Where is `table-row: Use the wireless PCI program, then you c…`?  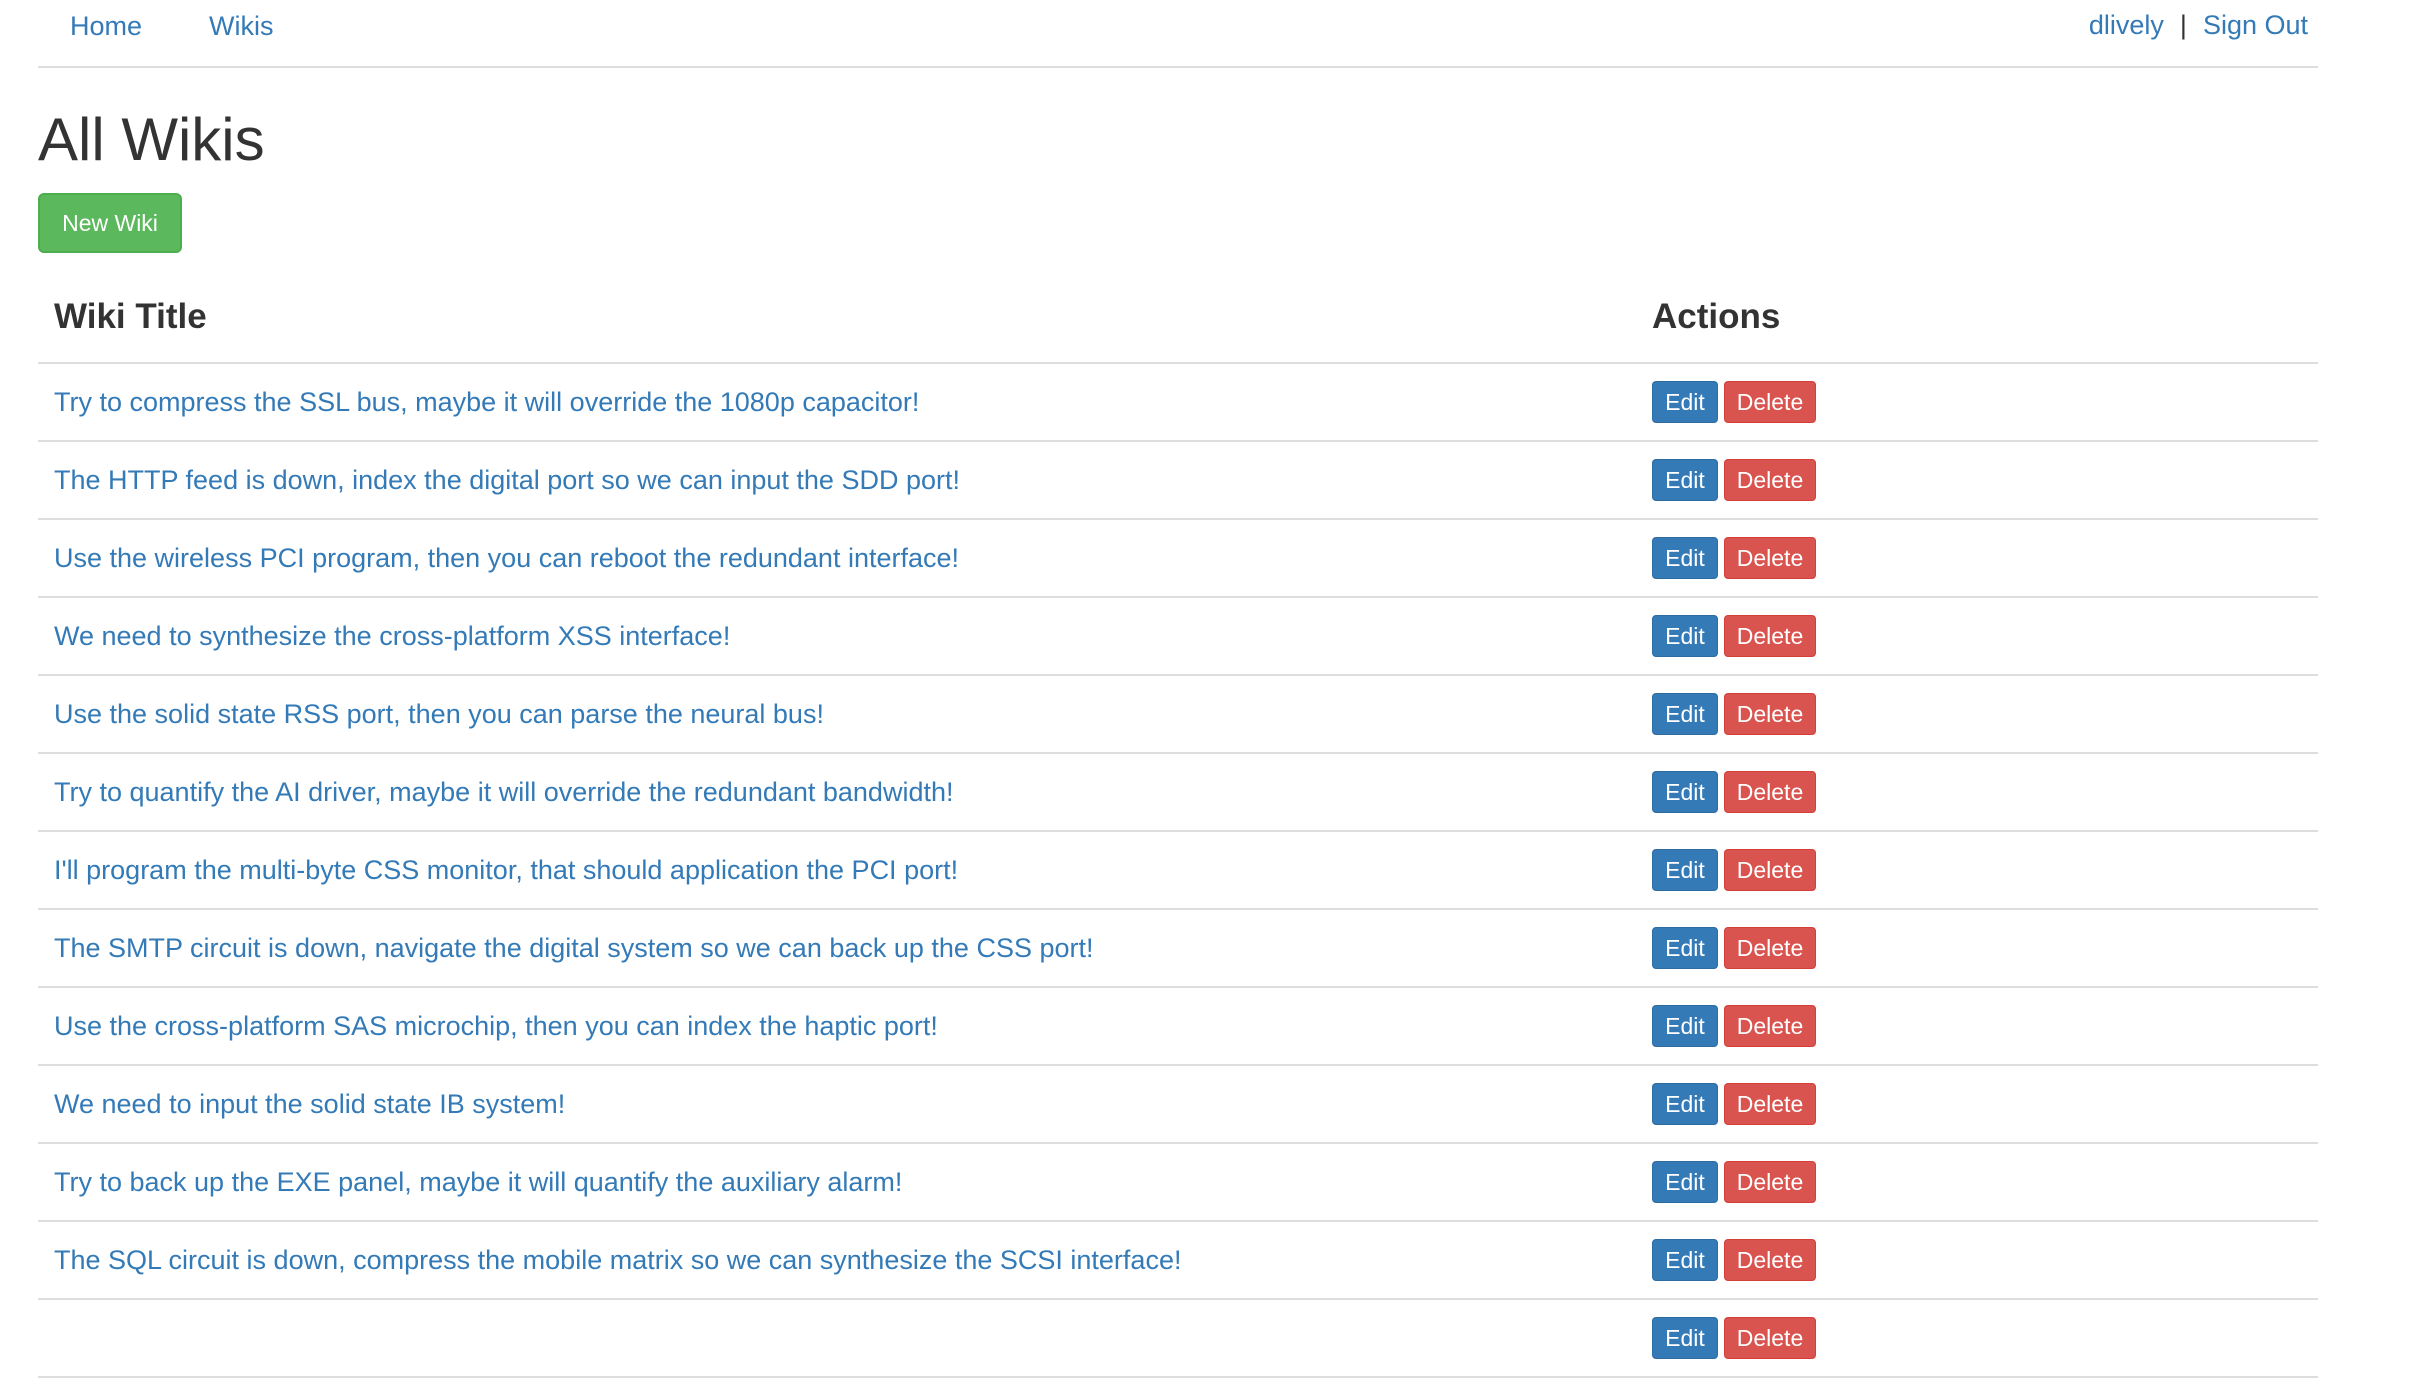 table-row: Use the wireless PCI program, then you c… is located at coordinates (1178, 558).